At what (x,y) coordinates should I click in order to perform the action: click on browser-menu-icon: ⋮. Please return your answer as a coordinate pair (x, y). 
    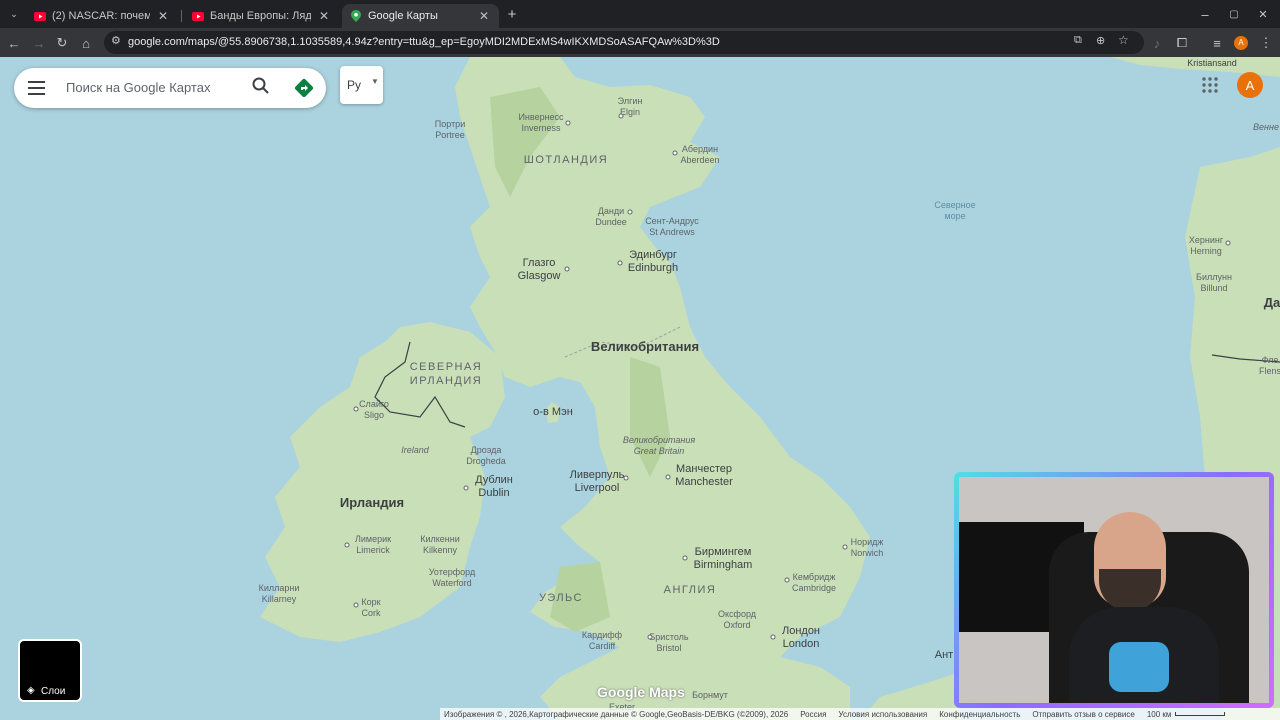
    Looking at the image, I should click on (1266, 43).